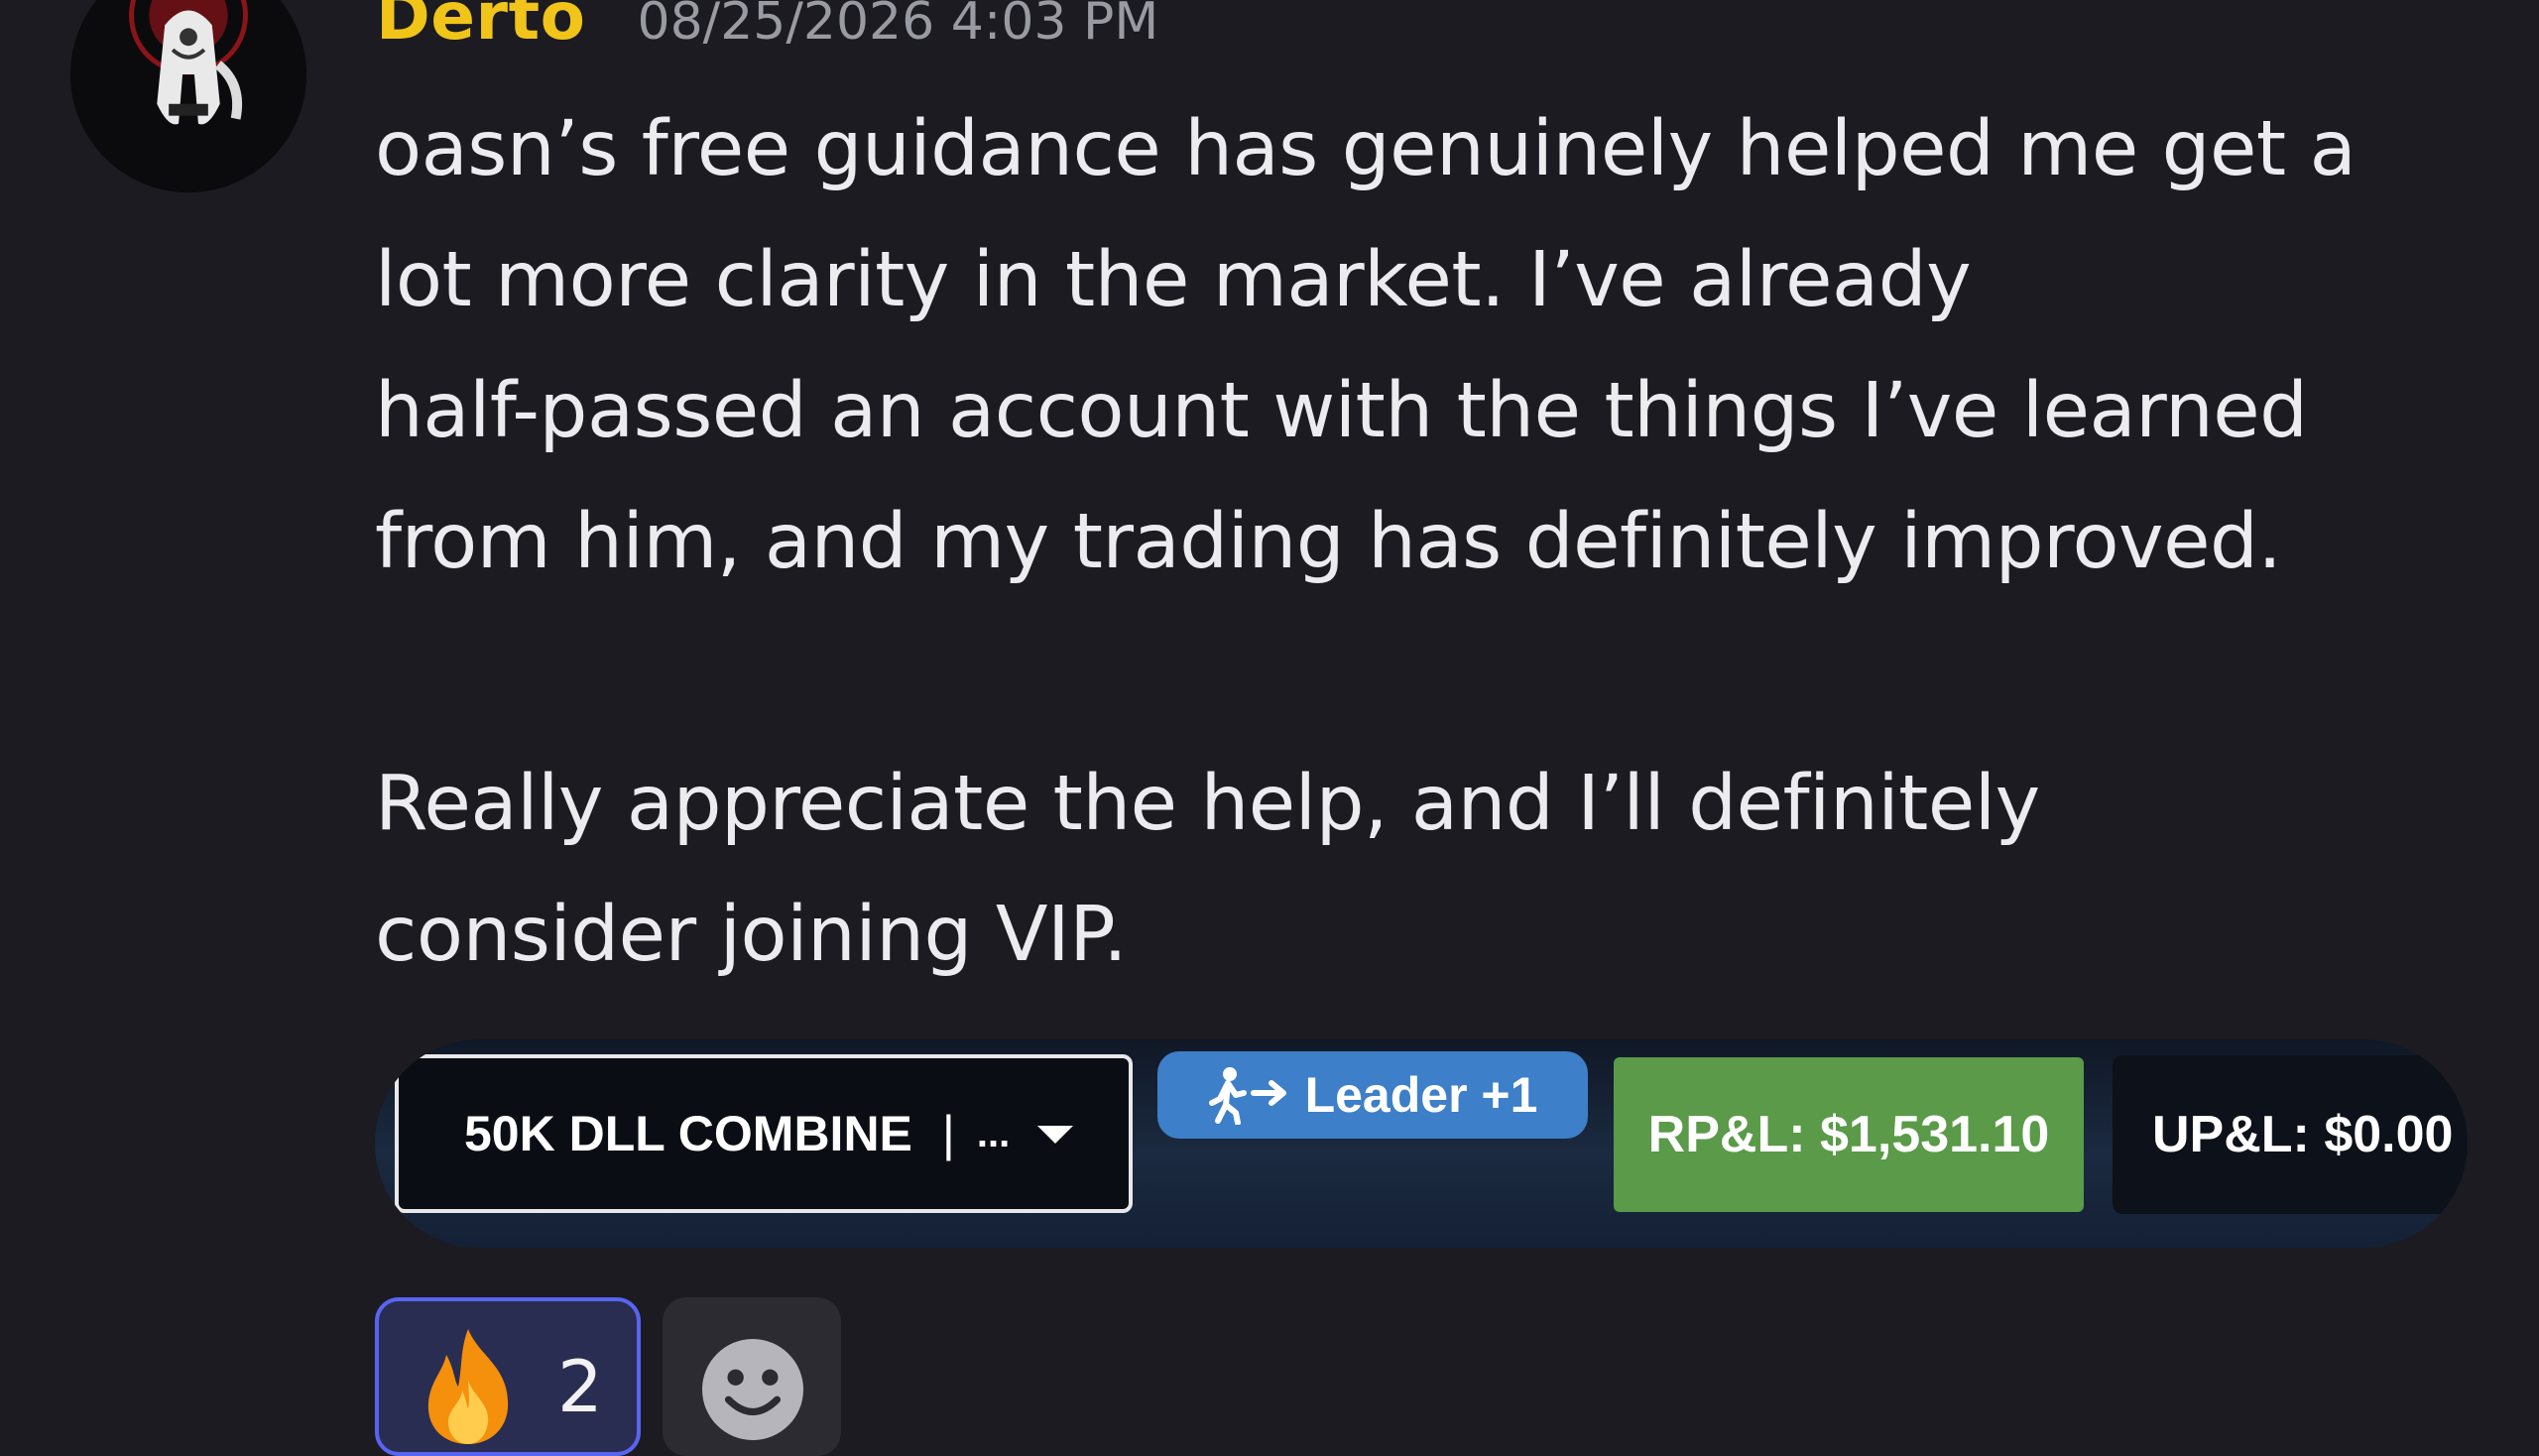 This screenshot has height=1456, width=2539. I want to click on leader-button: Leader +1, so click(1372, 1095).